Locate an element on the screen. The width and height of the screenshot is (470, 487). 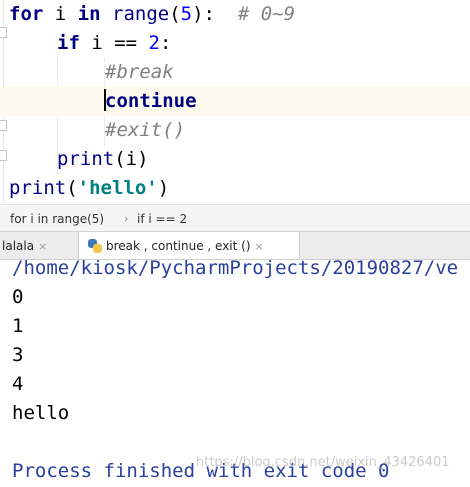
run-tab-break-continue-exit: break , continue , exit () × is located at coordinates (189, 245).